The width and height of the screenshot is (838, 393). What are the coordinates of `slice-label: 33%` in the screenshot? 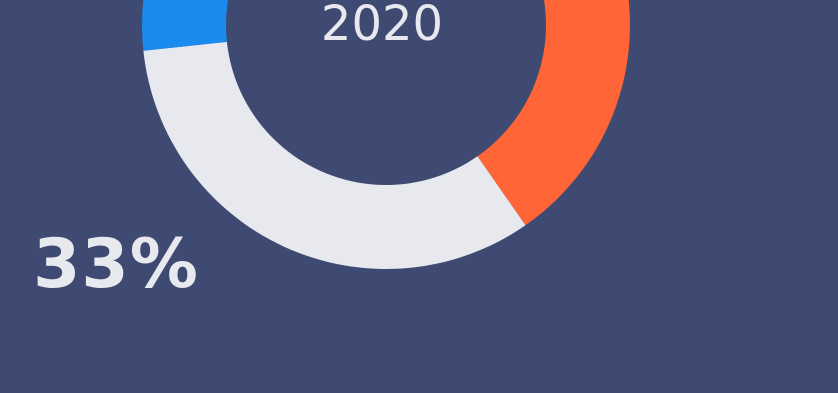 It's located at (116, 264).